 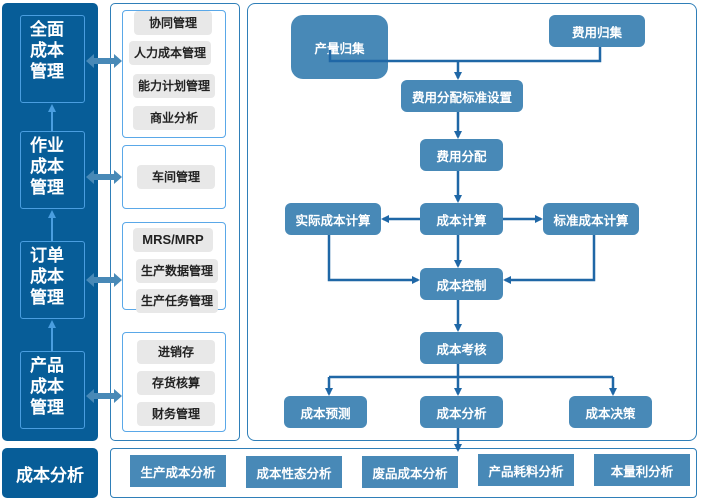 I want to click on module-capacity-planning: 能力计划管理, so click(x=174, y=86).